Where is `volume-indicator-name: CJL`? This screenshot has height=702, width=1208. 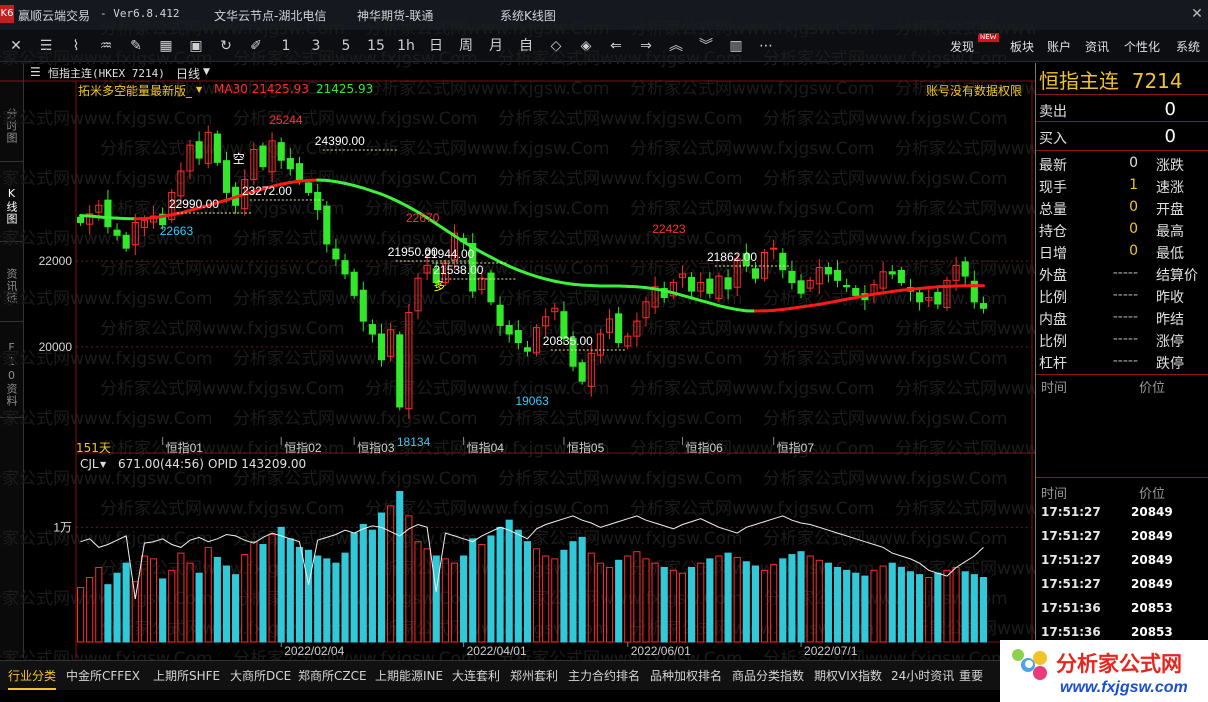
volume-indicator-name: CJL is located at coordinates (89, 464).